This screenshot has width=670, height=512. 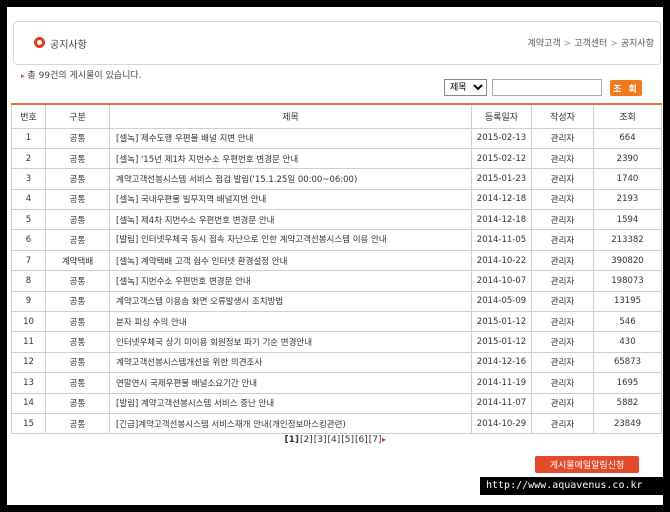 I want to click on page-link-current: [1], so click(x=291, y=440).